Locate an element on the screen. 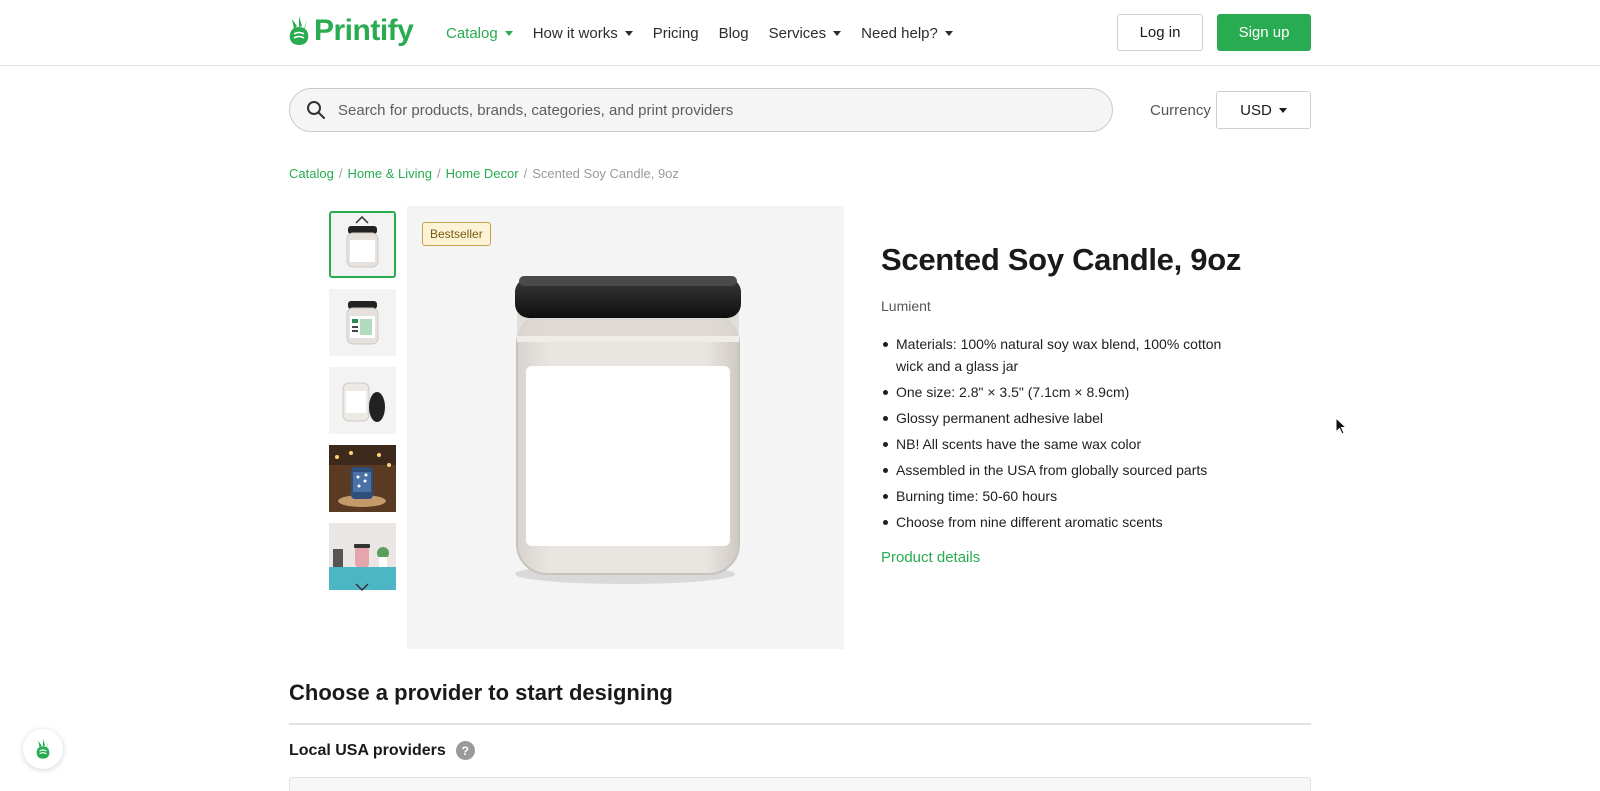  nav-blog: Blog is located at coordinates (734, 33).